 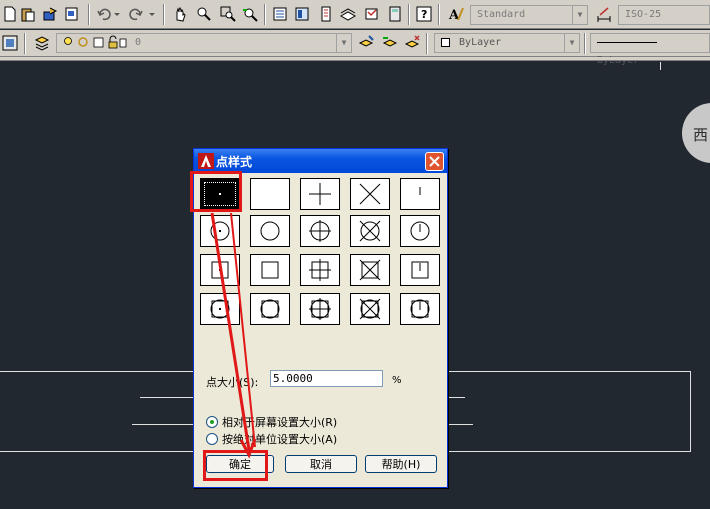 I want to click on point-style-none-row2, so click(x=270, y=270).